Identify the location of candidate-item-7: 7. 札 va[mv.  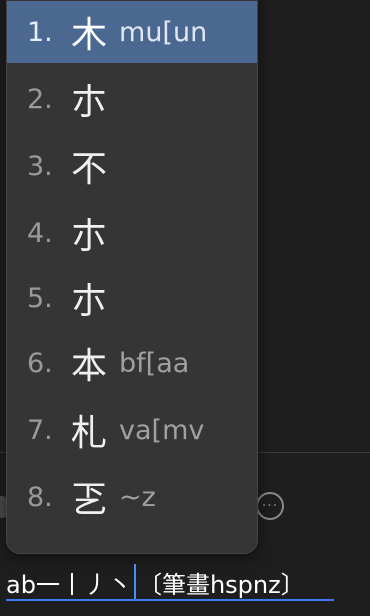
(132, 430).